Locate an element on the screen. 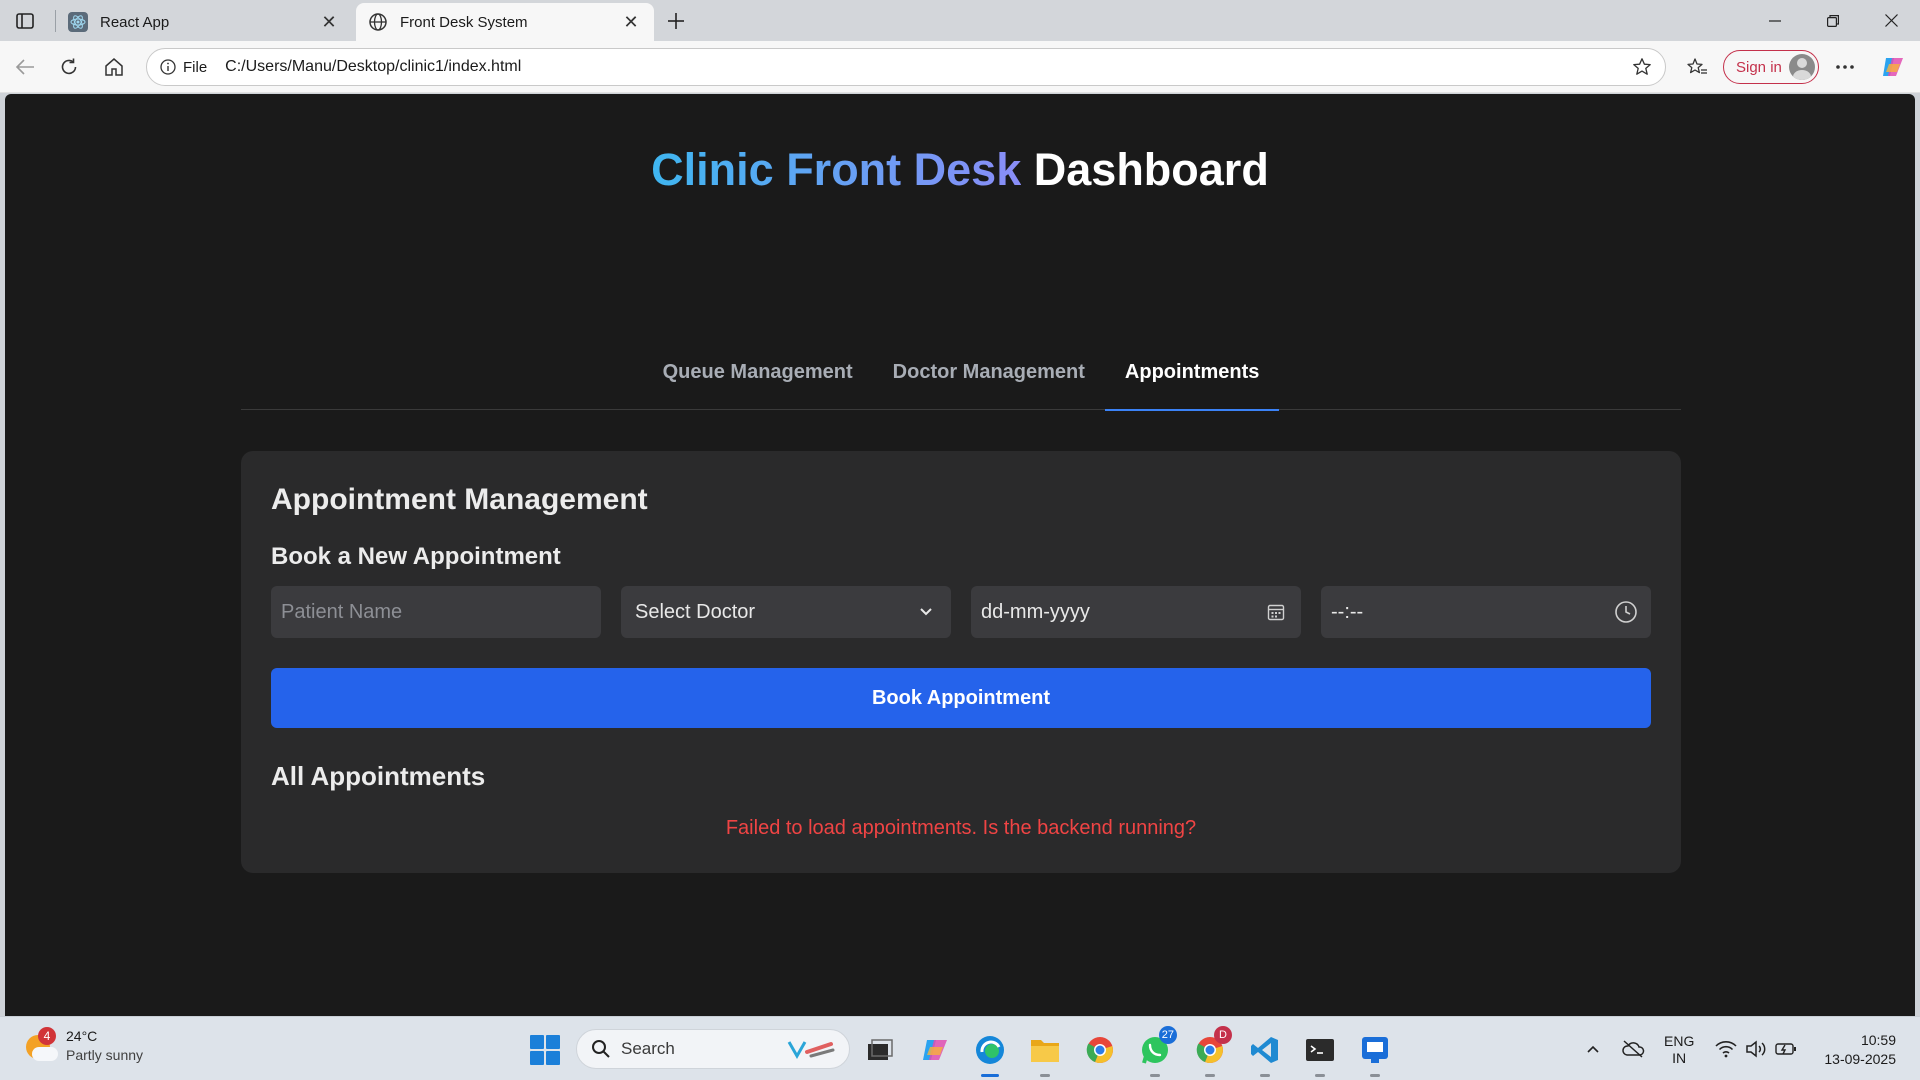  copilot-app-button is located at coordinates (935, 1050).